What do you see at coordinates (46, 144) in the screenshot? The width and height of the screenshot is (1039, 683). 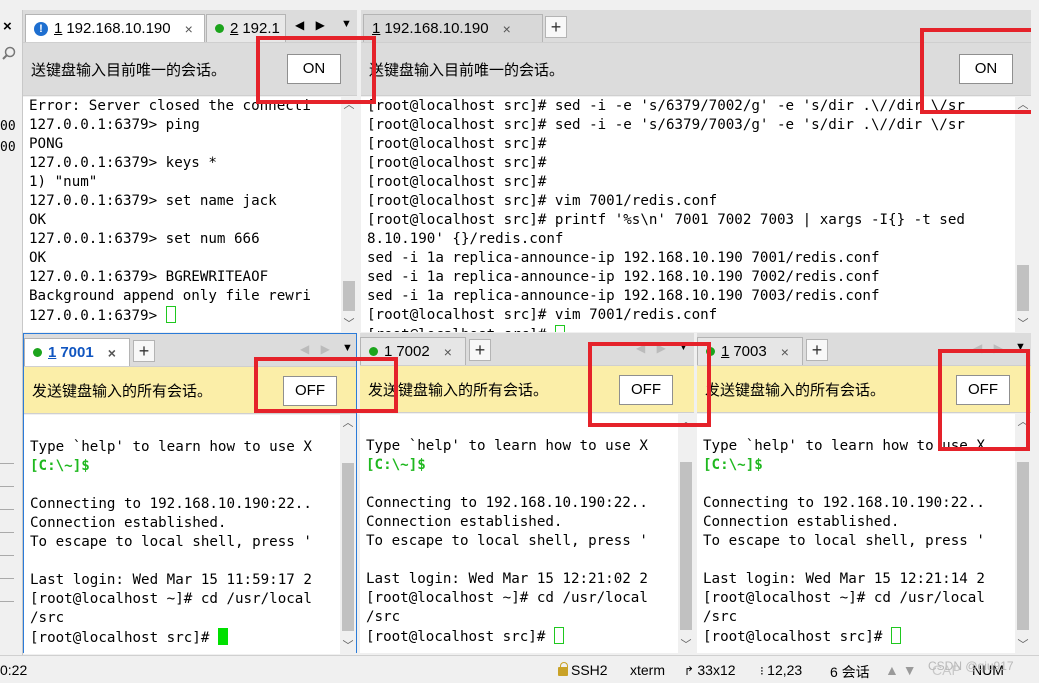 I see `terminal-line: PONG` at bounding box center [46, 144].